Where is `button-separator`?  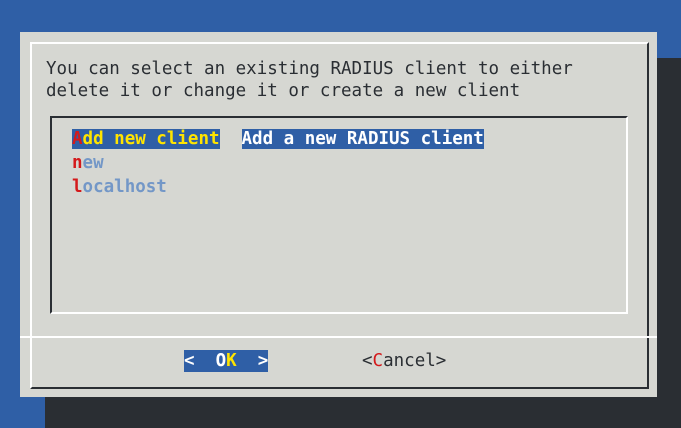
button-separator is located at coordinates (338, 337).